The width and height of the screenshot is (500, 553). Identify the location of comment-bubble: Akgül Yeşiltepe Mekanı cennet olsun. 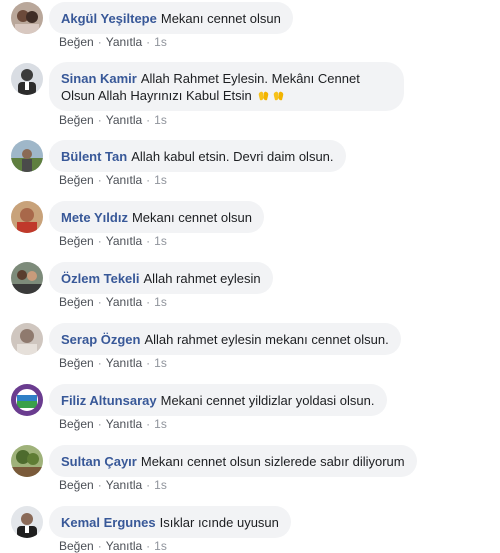
(171, 18).